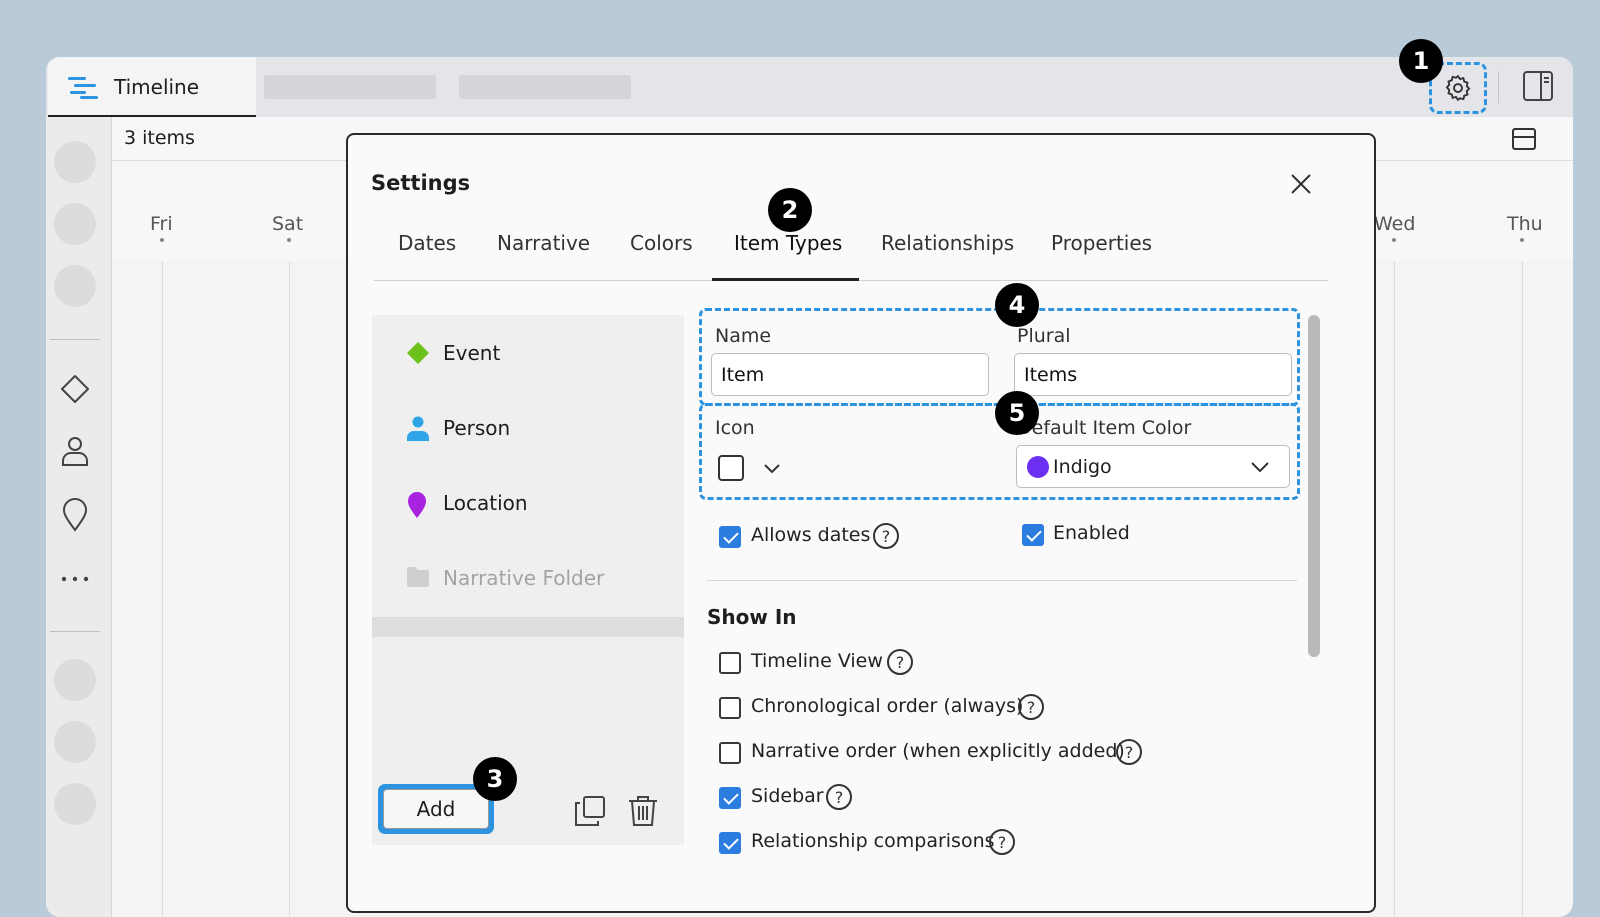  I want to click on more-icon, so click(75, 579).